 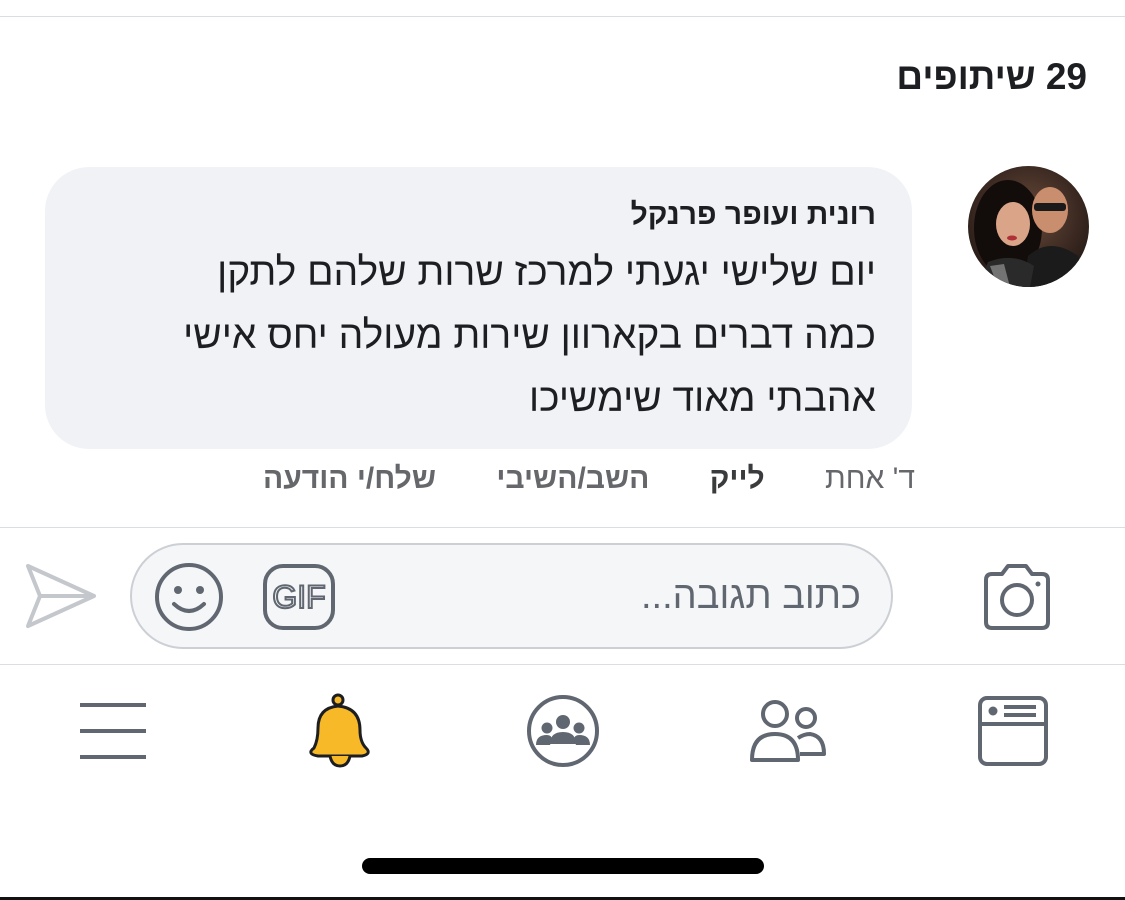 What do you see at coordinates (737, 479) in the screenshot?
I see `like-button: לייק` at bounding box center [737, 479].